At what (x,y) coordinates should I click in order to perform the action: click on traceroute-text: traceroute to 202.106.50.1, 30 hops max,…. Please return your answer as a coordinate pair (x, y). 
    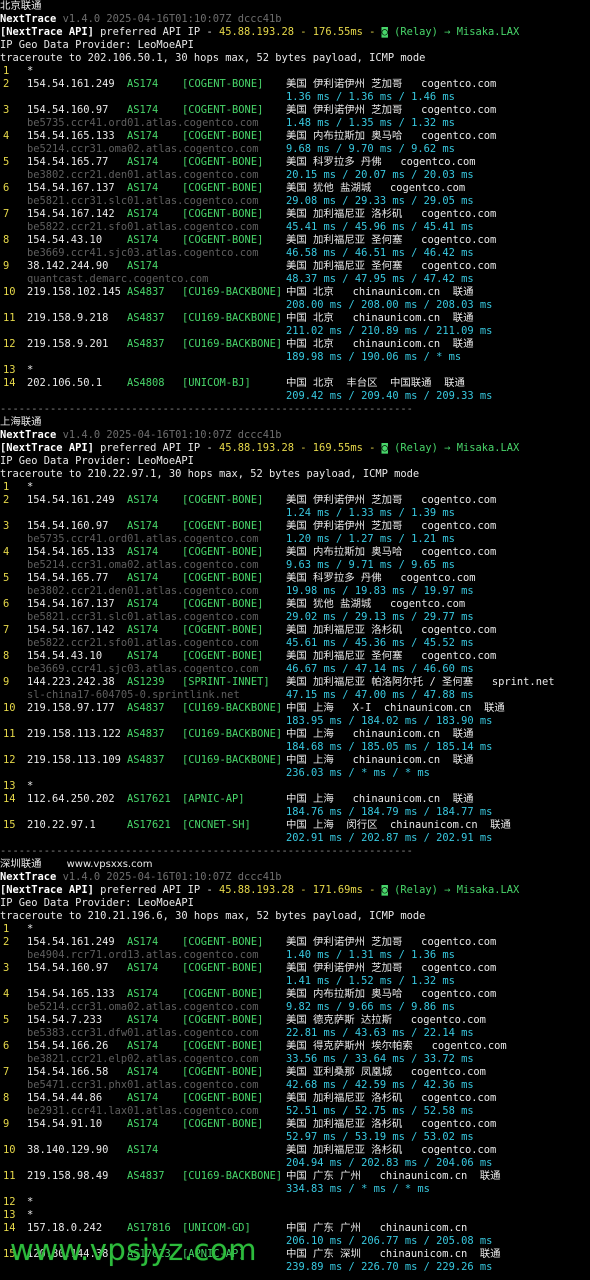
    Looking at the image, I should click on (213, 58).